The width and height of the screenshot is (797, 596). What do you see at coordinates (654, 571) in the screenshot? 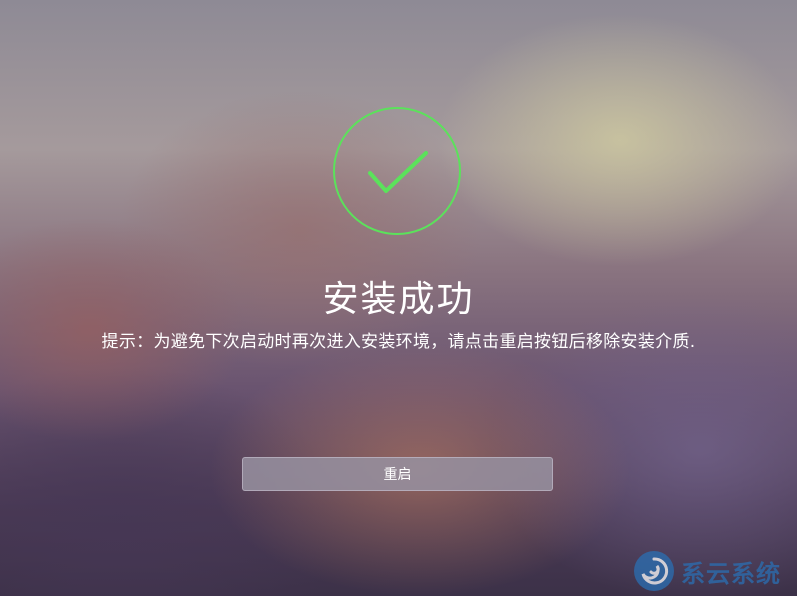
I see `swirl-logo-icon` at bounding box center [654, 571].